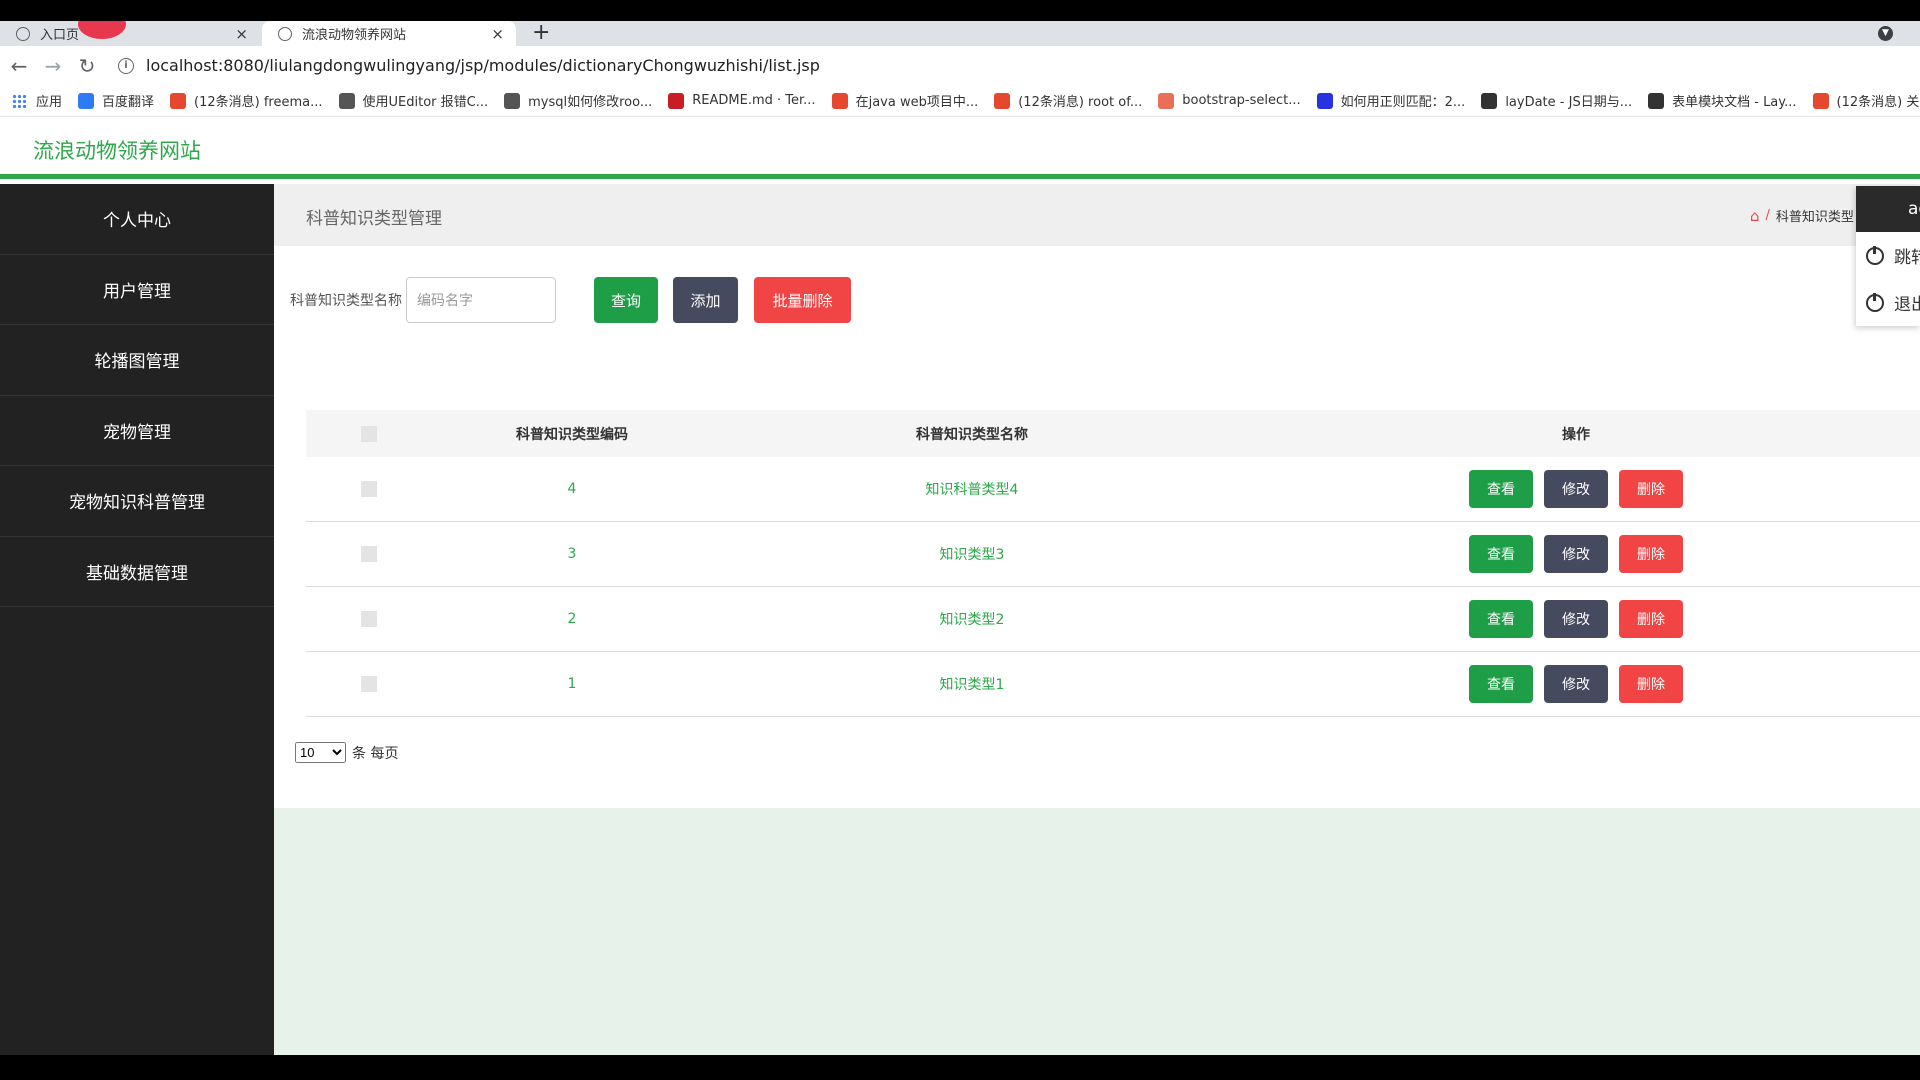 The image size is (1920, 1080). Describe the element at coordinates (1755, 216) in the screenshot. I see `home-icon: ⌂` at that location.